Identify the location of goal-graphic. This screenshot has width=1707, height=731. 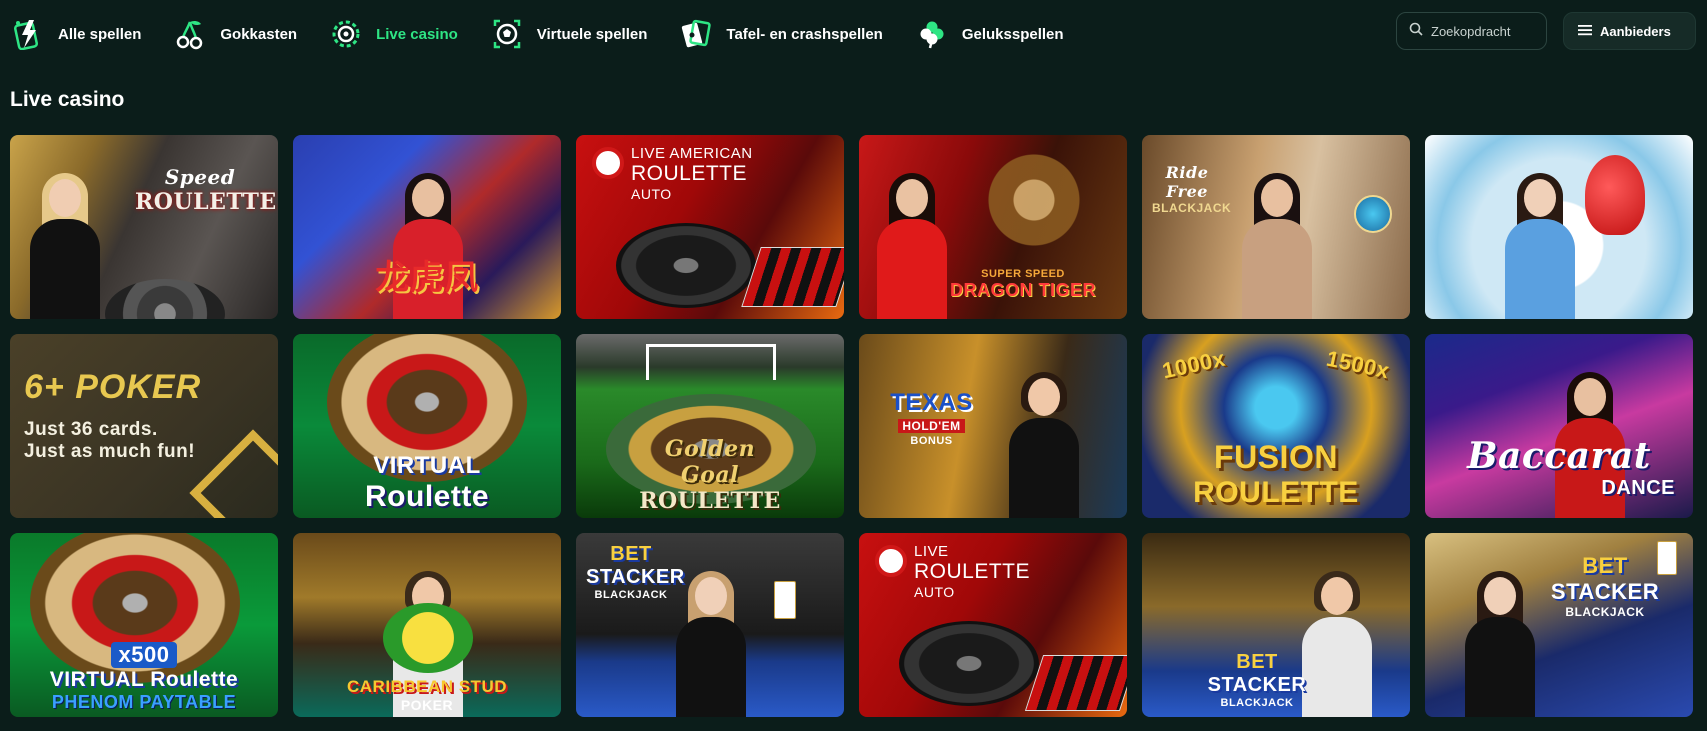
(711, 362).